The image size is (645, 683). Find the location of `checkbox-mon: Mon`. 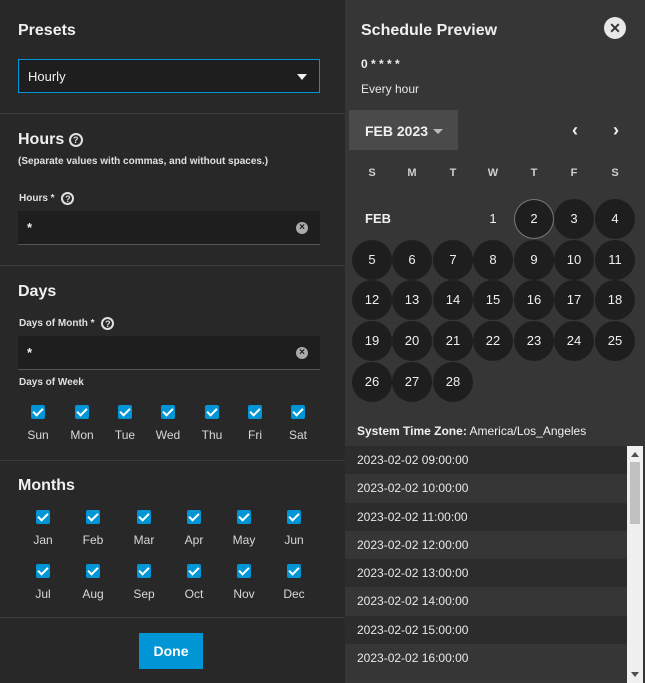

checkbox-mon: Mon is located at coordinates (82, 423).